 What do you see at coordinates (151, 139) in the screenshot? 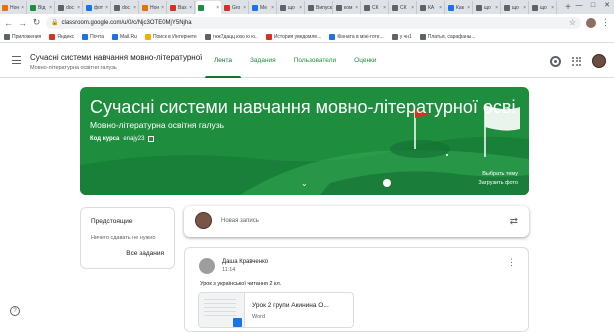
I see `fullscreen-icon` at bounding box center [151, 139].